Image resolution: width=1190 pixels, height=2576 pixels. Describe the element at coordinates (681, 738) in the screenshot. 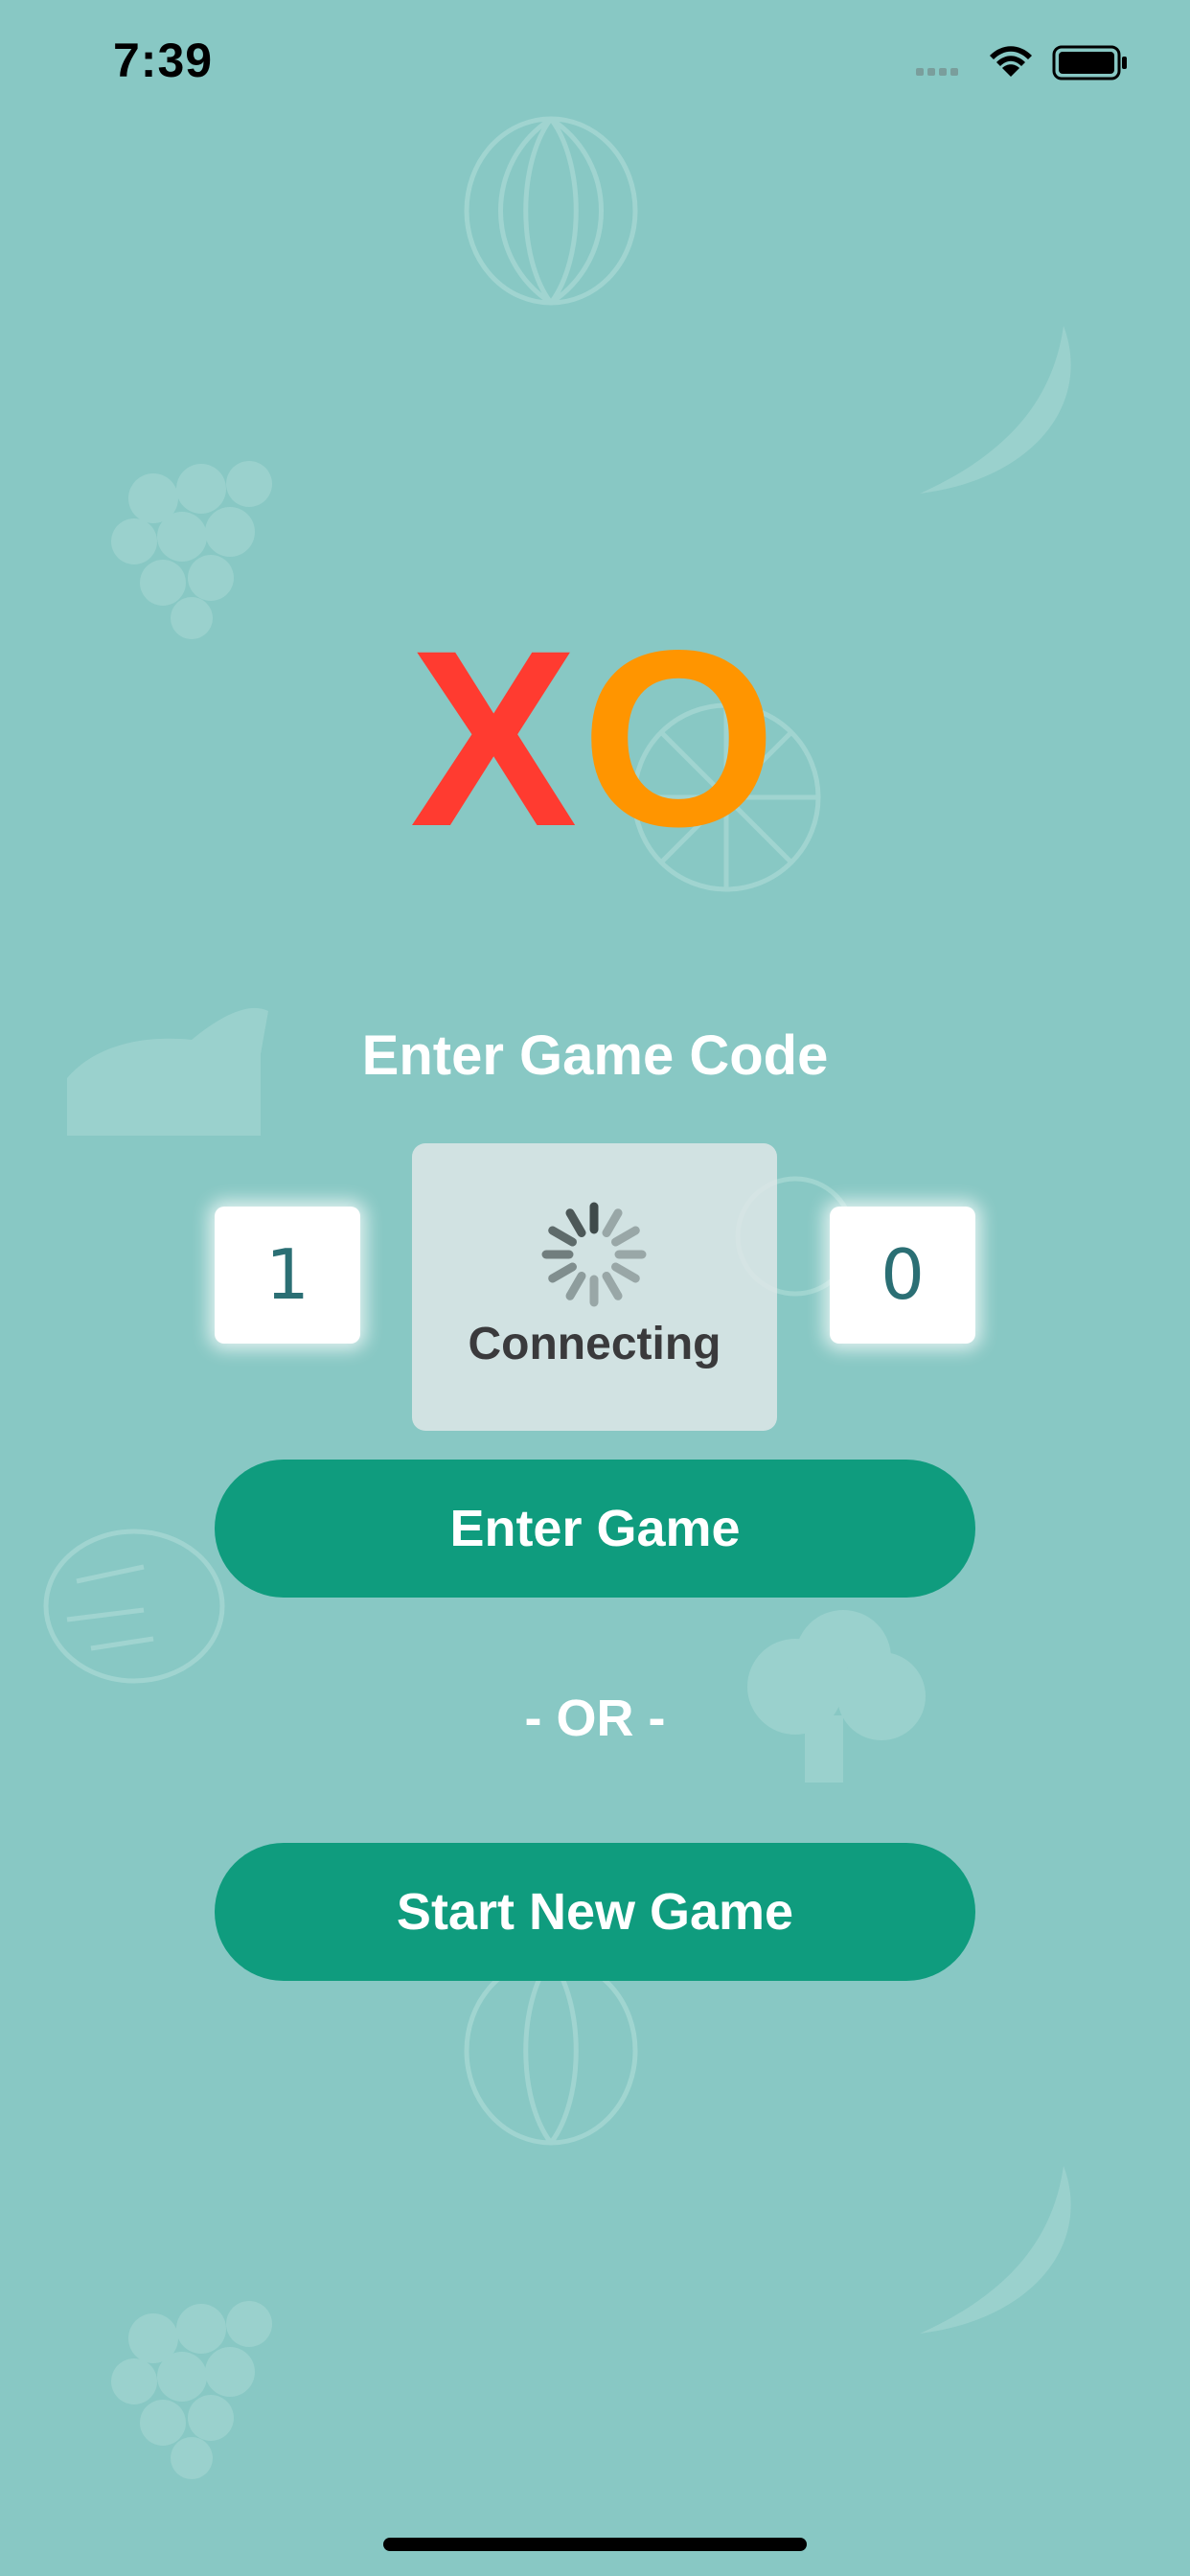

I see `logo-o-letter: O` at that location.